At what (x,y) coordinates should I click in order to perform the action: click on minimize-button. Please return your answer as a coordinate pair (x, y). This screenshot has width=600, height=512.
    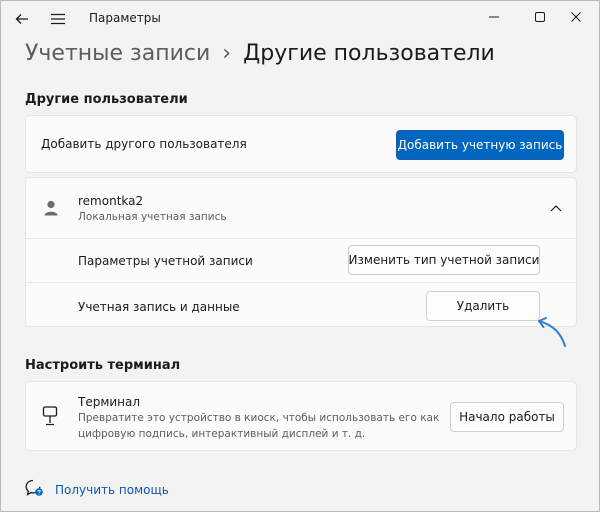
    Looking at the image, I should click on (494, 17).